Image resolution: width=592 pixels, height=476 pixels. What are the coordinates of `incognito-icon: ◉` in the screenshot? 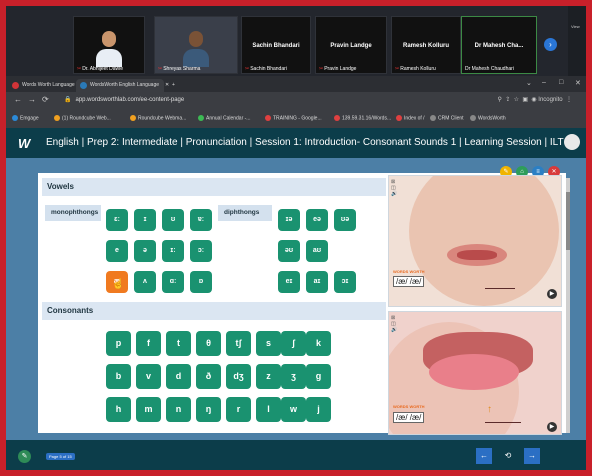 It's located at (533, 100).